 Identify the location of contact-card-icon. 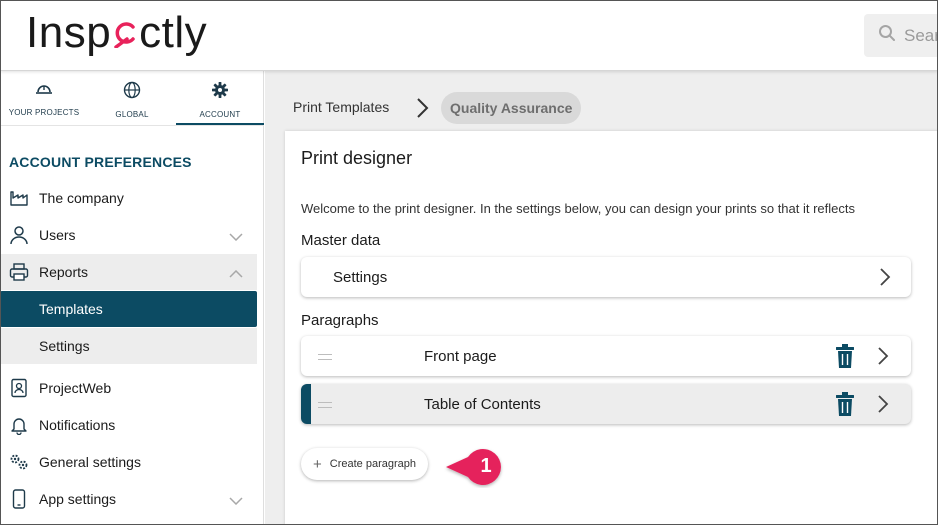
(19, 388).